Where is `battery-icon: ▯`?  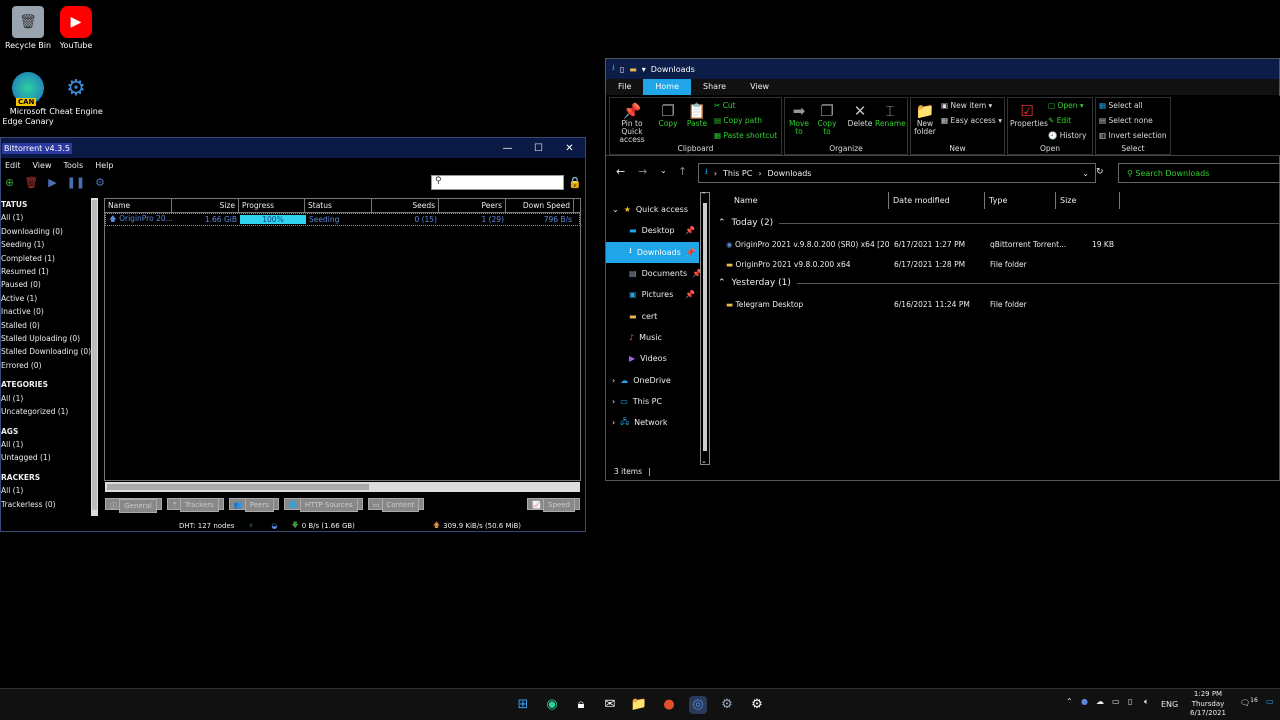 battery-icon: ▯ is located at coordinates (1130, 701).